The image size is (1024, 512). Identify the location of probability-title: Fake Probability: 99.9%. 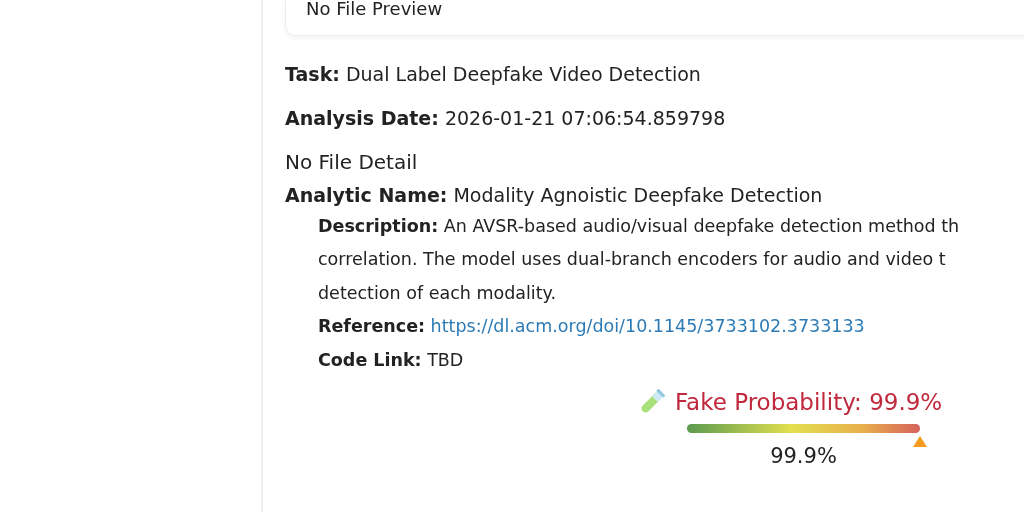
(809, 402).